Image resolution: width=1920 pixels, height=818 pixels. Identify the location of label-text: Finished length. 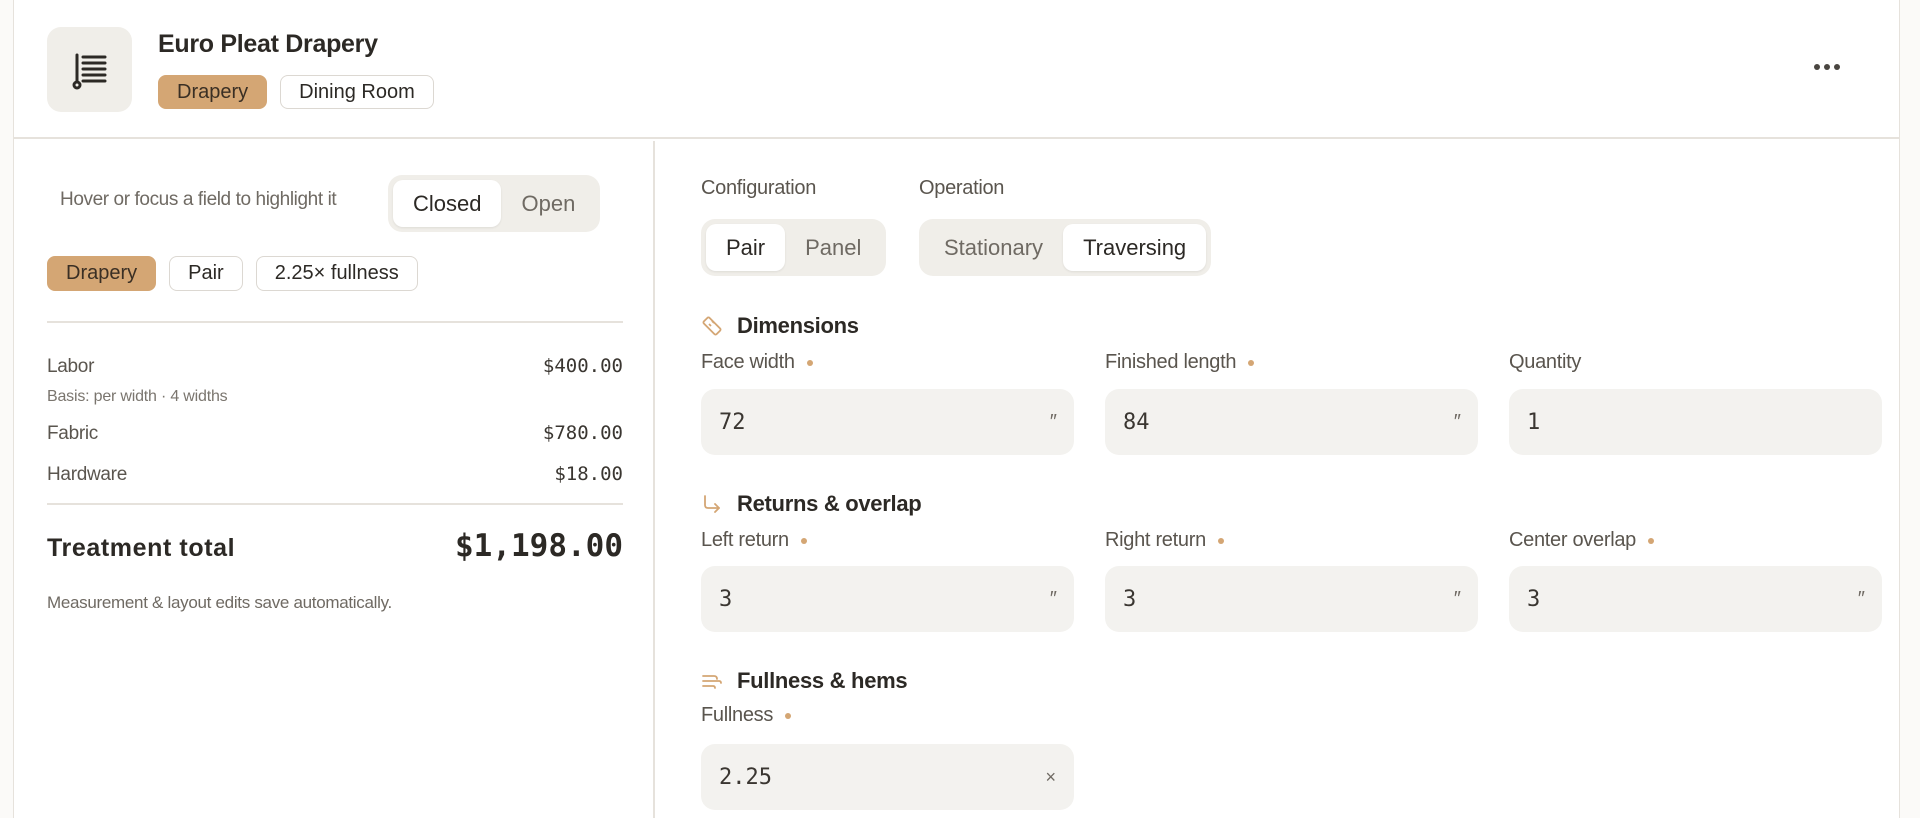
(1171, 362).